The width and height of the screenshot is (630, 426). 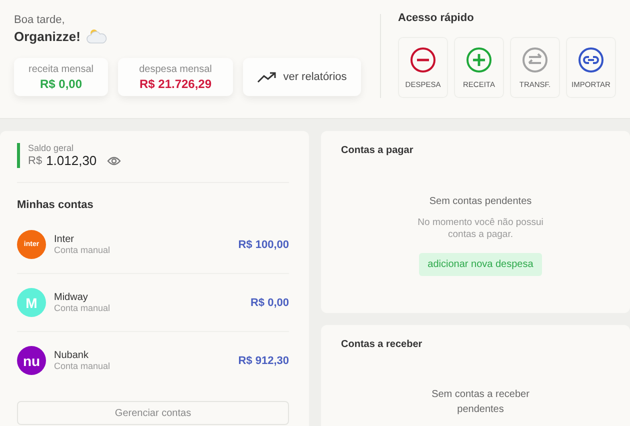 I want to click on account-name: Nubank, so click(x=72, y=355).